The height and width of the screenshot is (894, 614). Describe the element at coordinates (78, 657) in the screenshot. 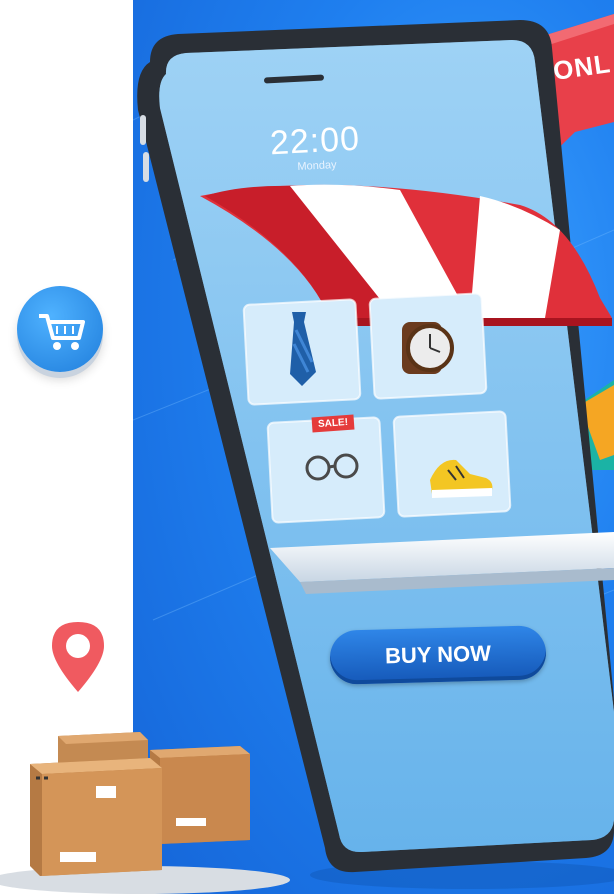

I see `location-pin-icon` at that location.